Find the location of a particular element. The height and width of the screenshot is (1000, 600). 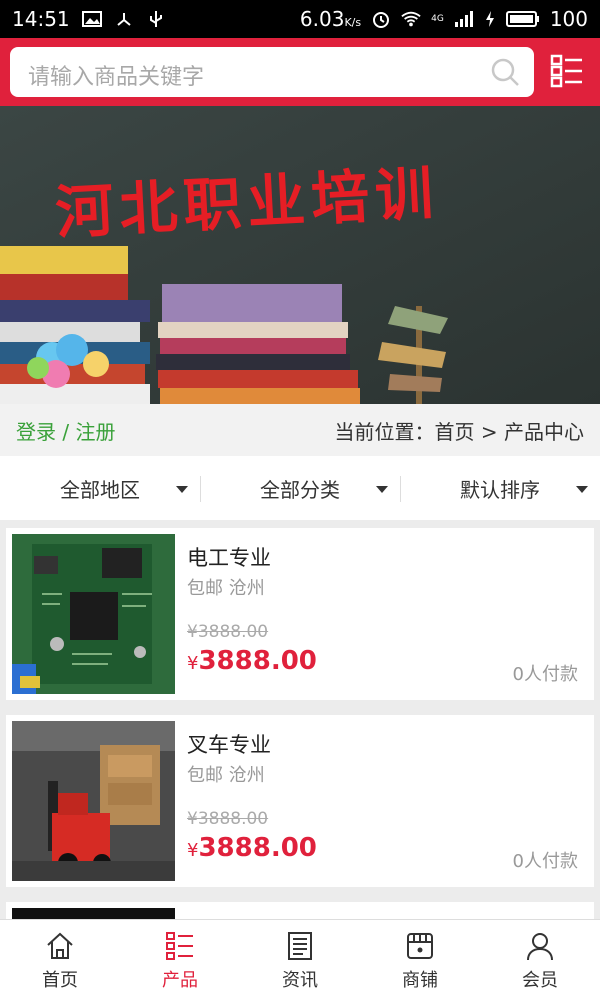

signal-icon is located at coordinates (463, 19).